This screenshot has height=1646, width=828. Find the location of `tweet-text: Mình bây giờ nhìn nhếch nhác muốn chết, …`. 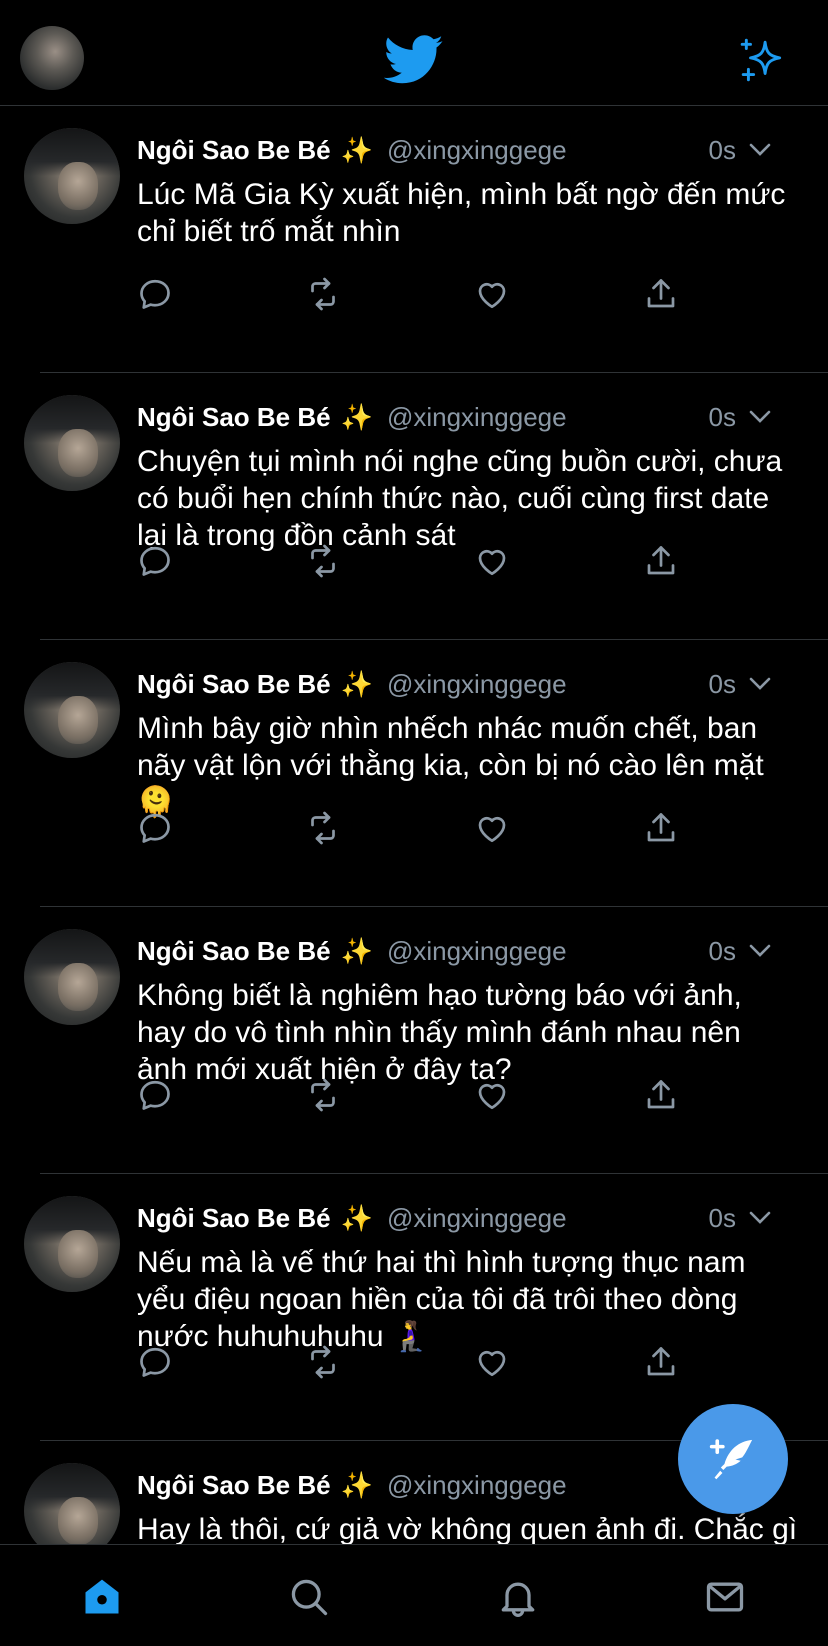

tweet-text: Mình bây giờ nhìn nhếch nhác muốn chết, … is located at coordinates (450, 765).